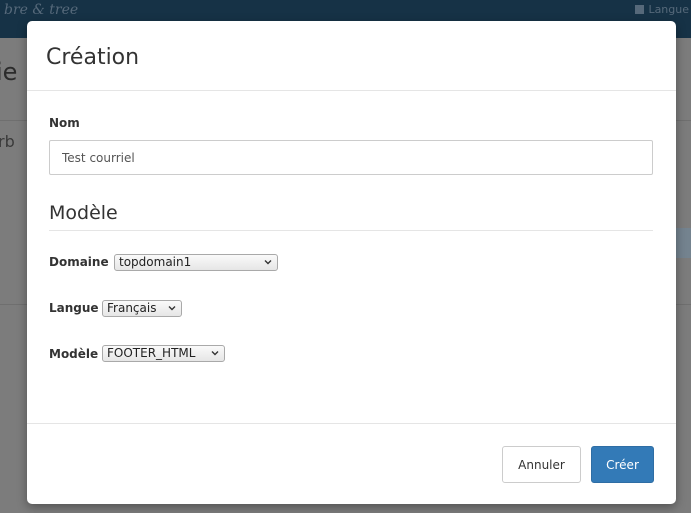 This screenshot has height=513, width=691. Describe the element at coordinates (351, 157) in the screenshot. I see `nom-input` at that location.